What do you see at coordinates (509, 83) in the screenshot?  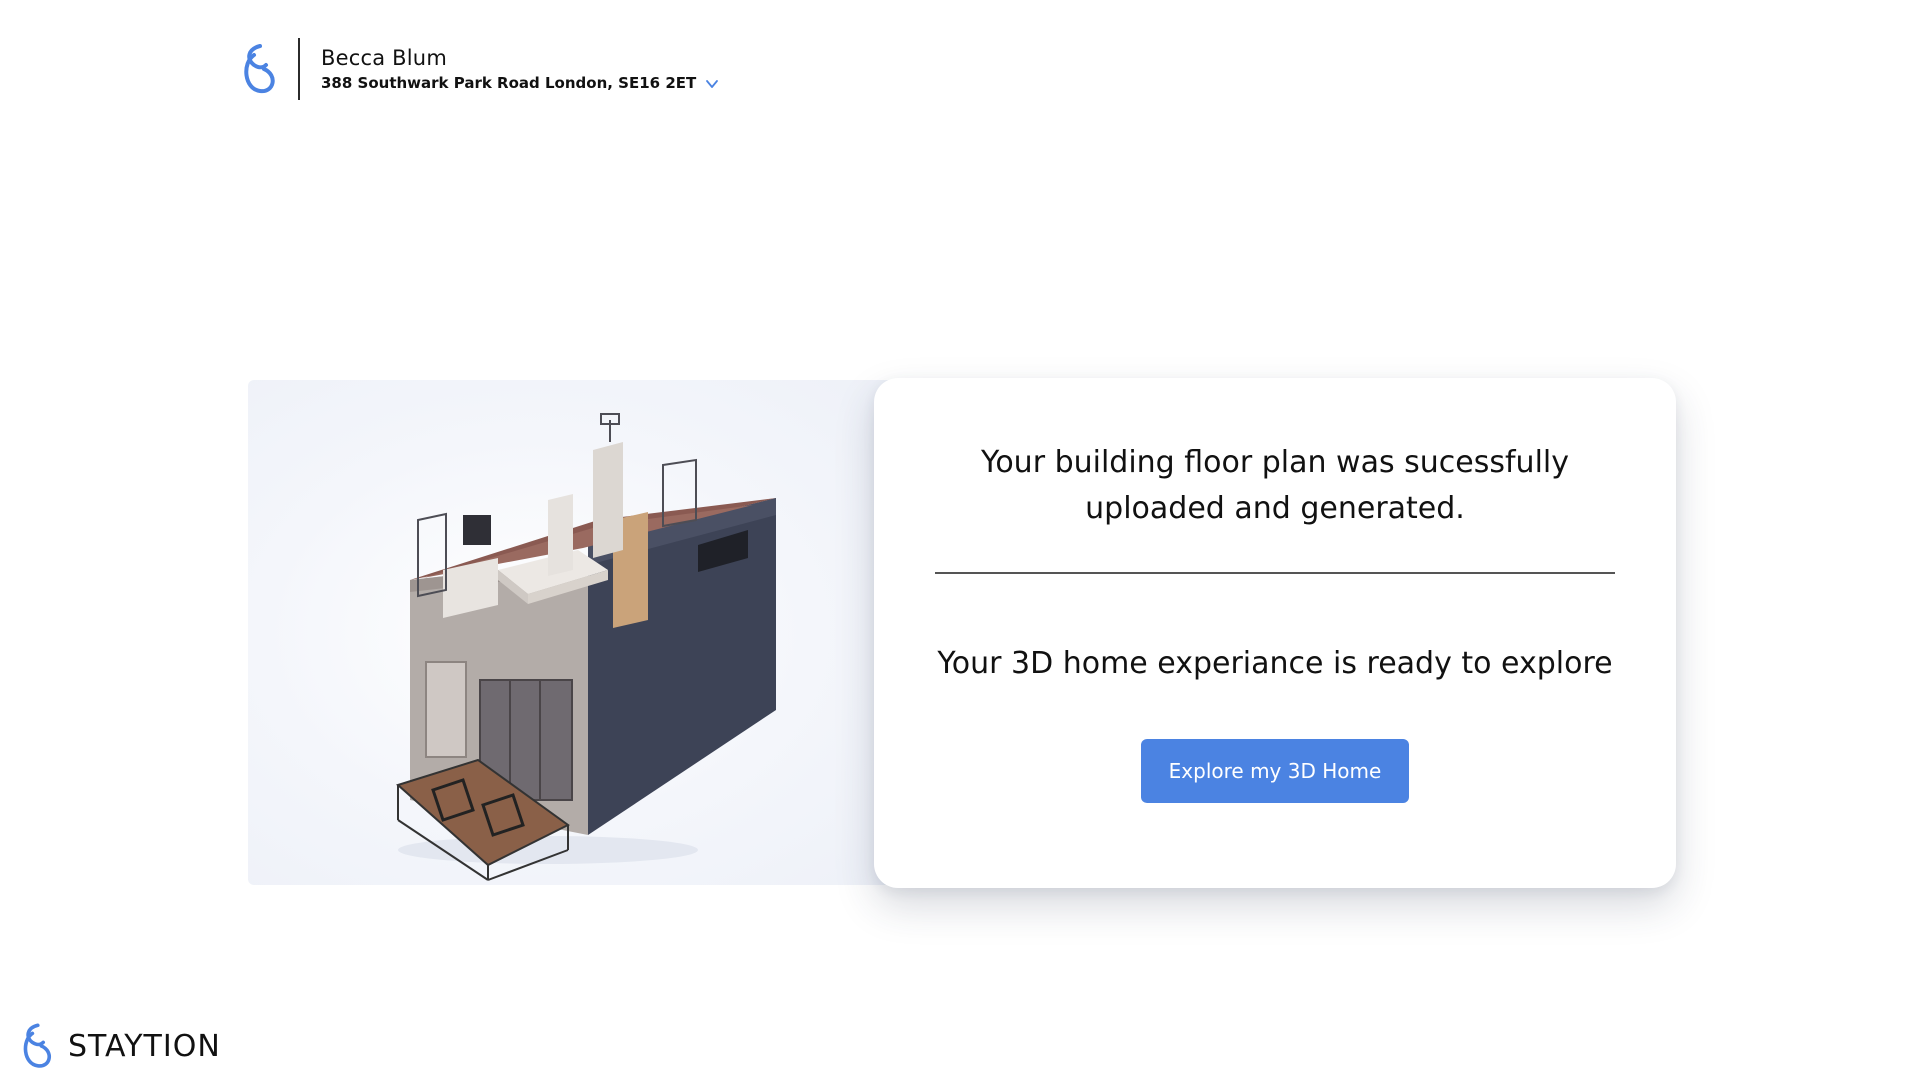 I see `address-text: 388 Southwark Park Road London, SE16 2ET` at bounding box center [509, 83].